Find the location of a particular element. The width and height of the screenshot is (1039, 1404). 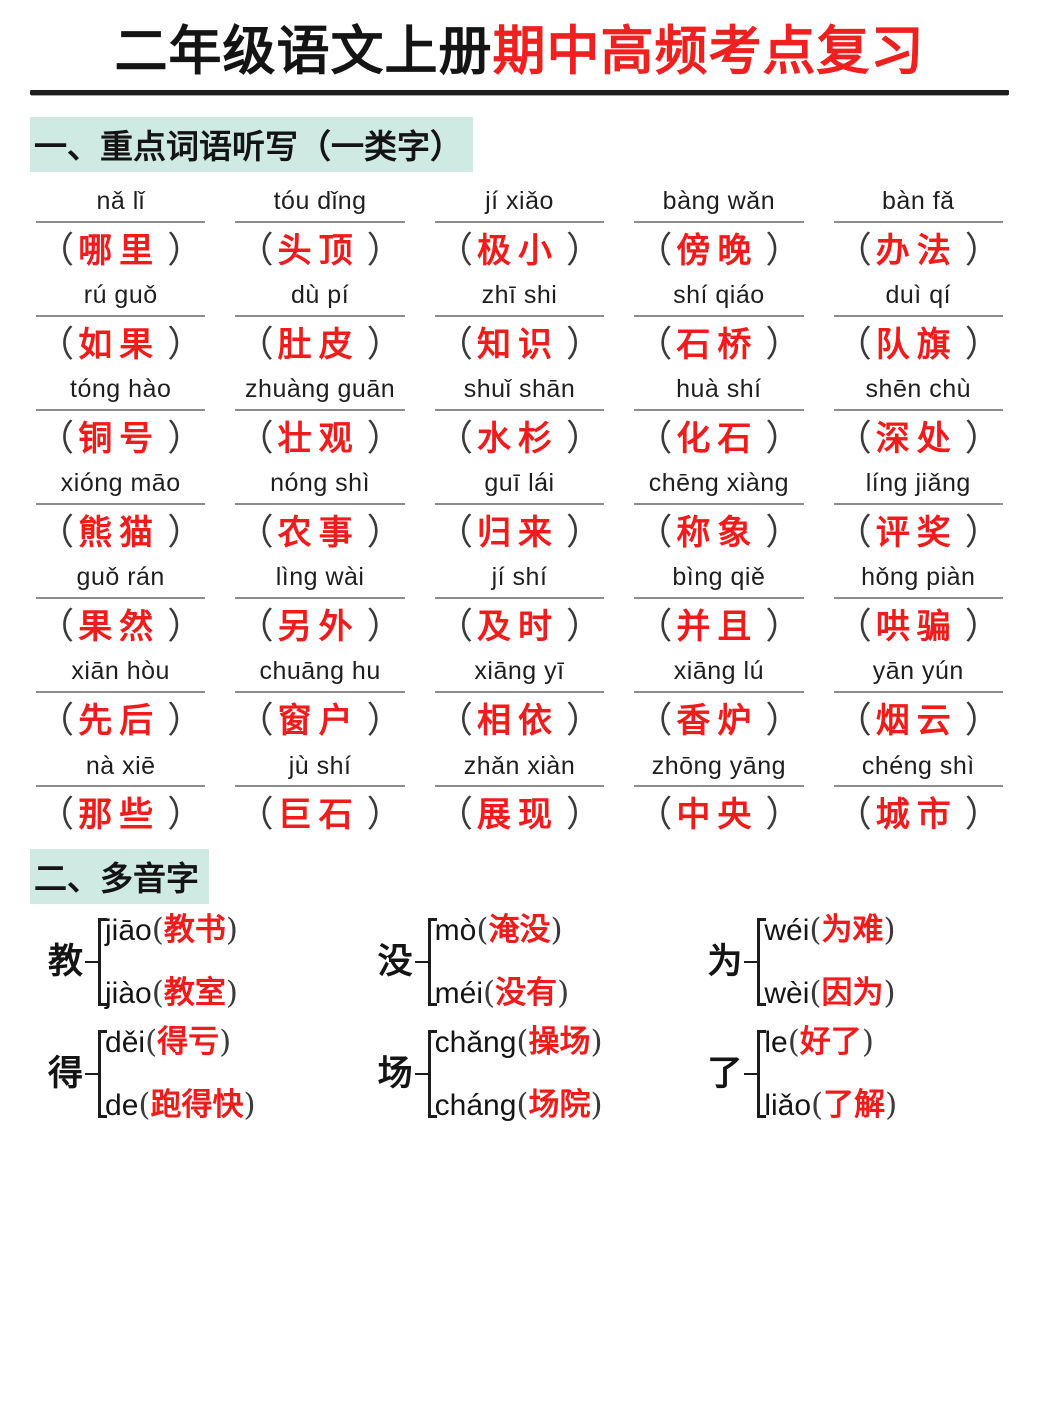

answer-characters: 队旗 is located at coordinates (916, 344).